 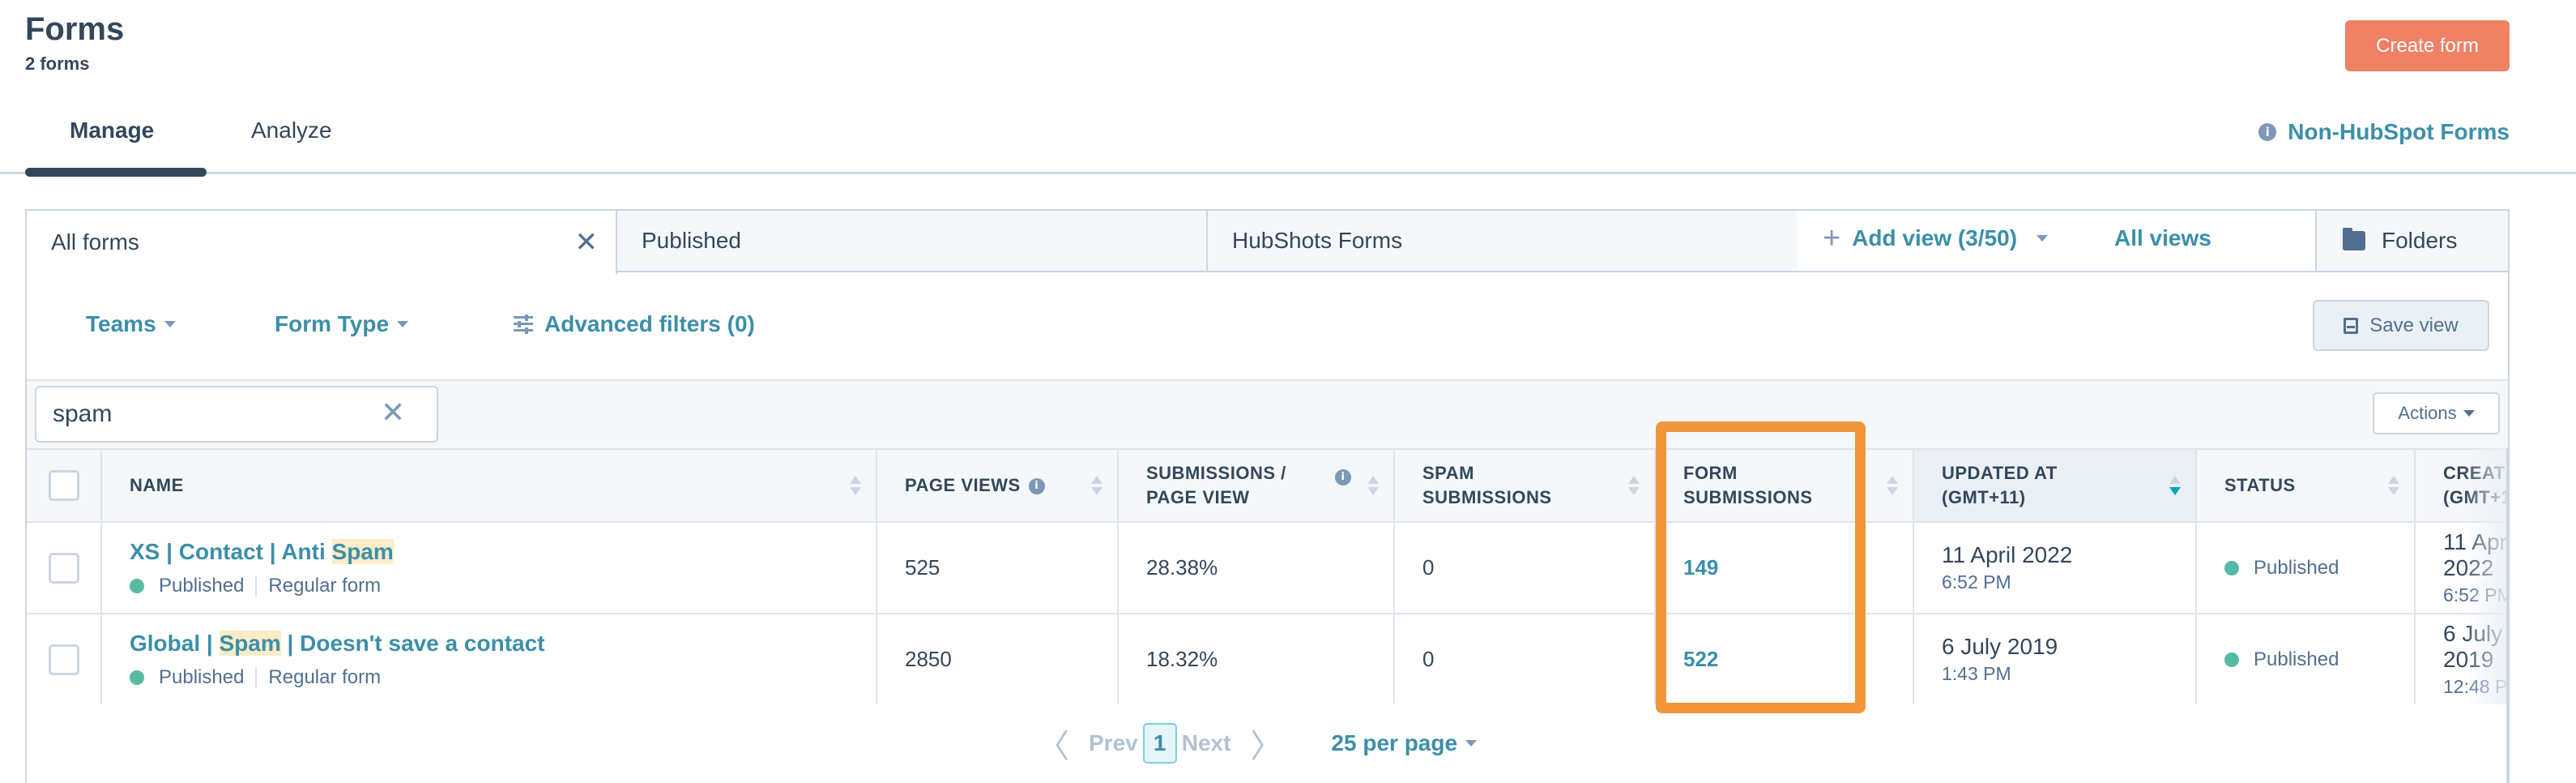 I want to click on create-form-button: Create form, so click(x=2427, y=45).